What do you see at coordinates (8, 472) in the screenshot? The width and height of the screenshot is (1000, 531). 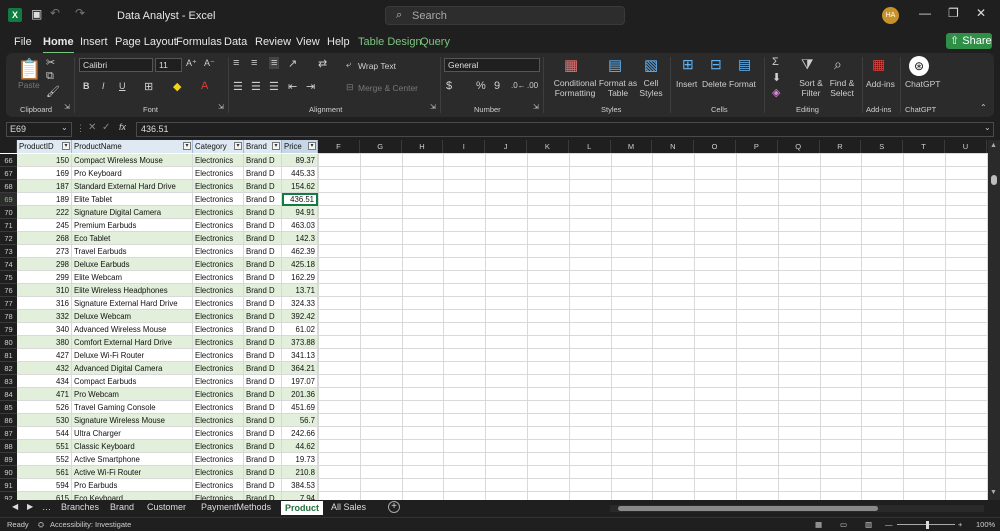 I see `row-header: 90` at bounding box center [8, 472].